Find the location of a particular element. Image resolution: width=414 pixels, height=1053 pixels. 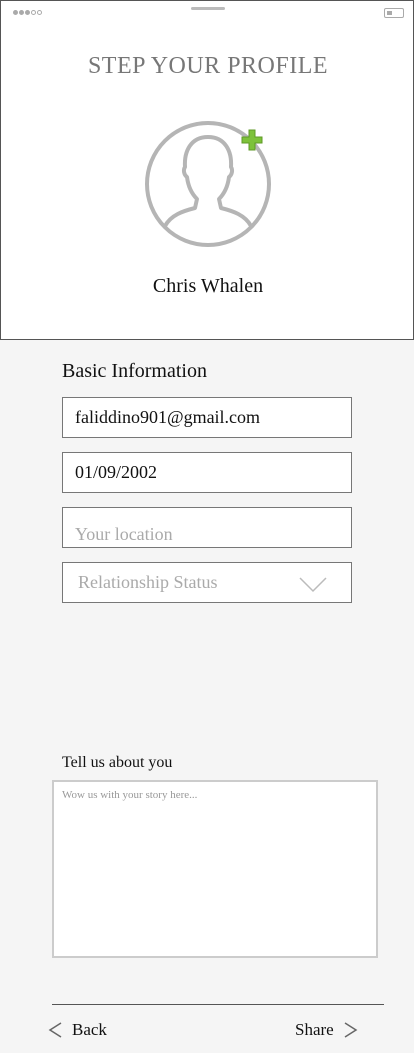

back-button: Back is located at coordinates (77, 1030).